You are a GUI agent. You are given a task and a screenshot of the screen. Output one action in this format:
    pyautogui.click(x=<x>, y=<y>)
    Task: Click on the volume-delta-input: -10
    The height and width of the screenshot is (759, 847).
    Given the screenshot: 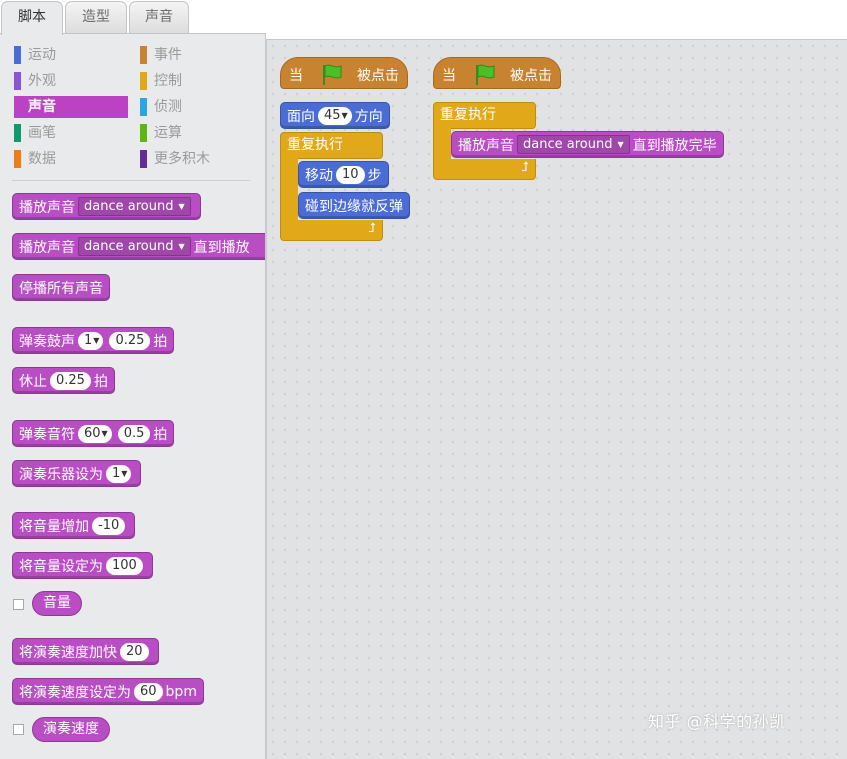 What is the action you would take?
    pyautogui.click(x=109, y=525)
    